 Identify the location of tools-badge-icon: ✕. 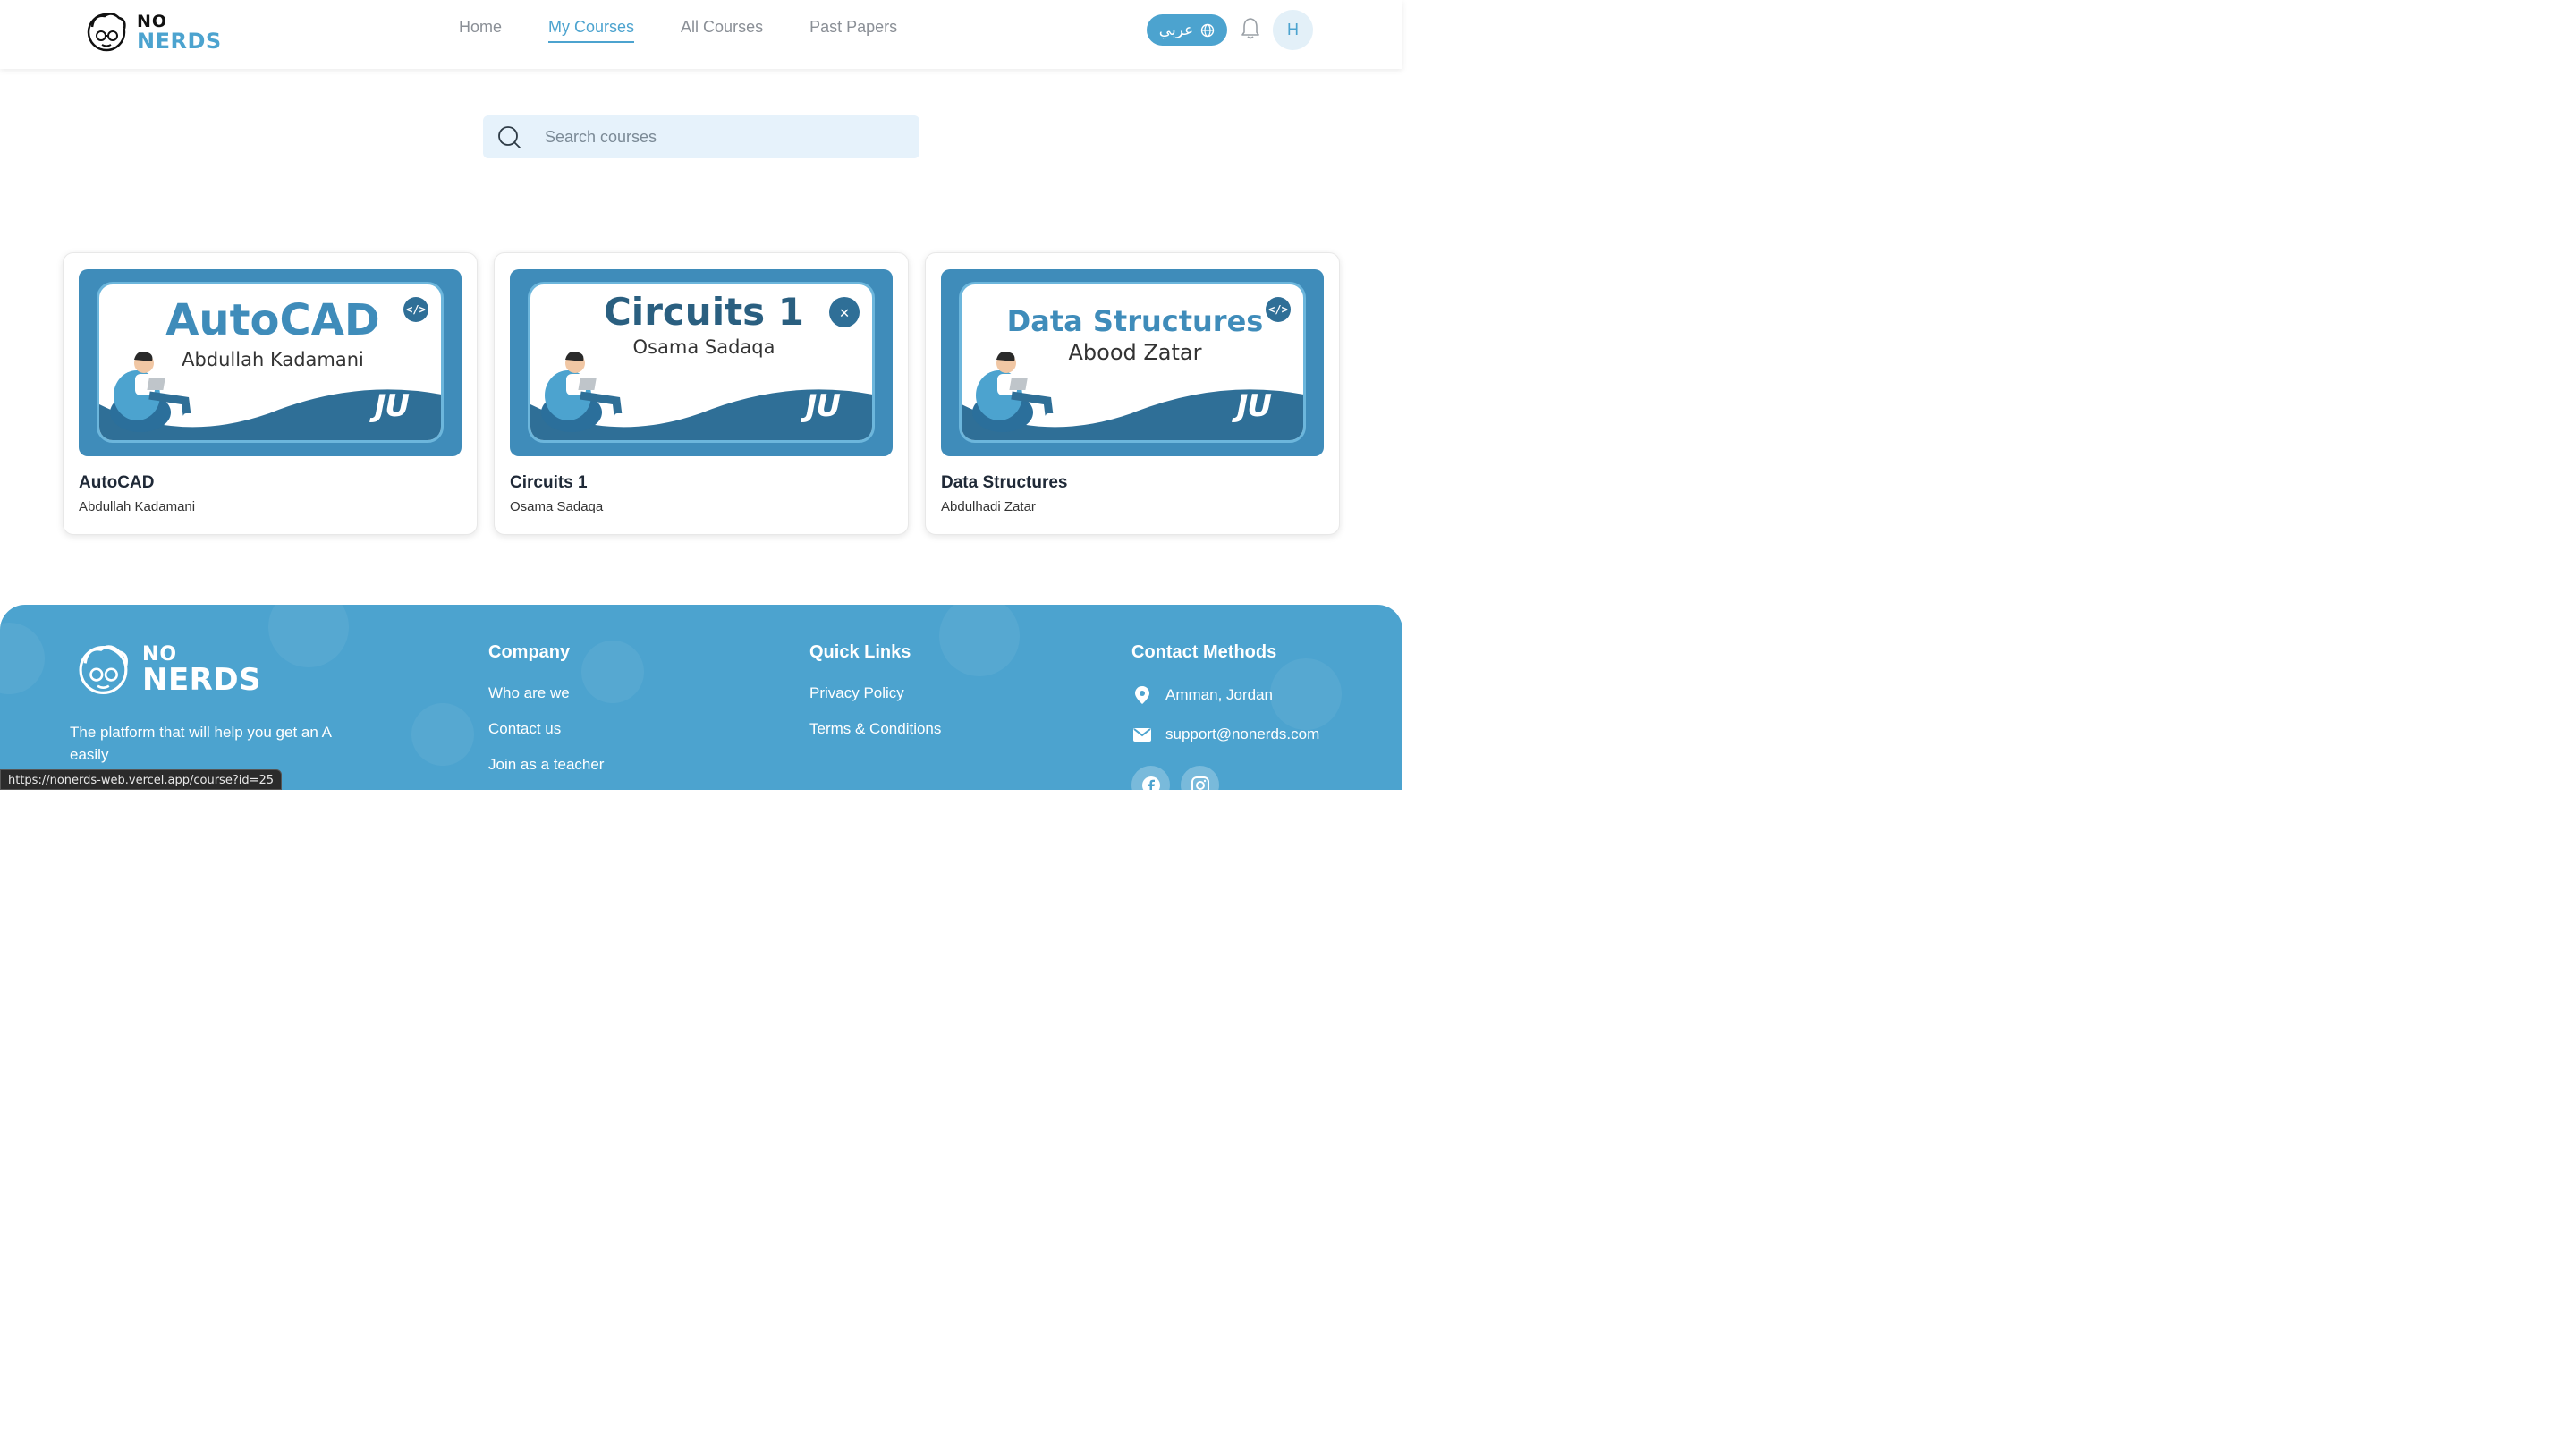
(844, 312).